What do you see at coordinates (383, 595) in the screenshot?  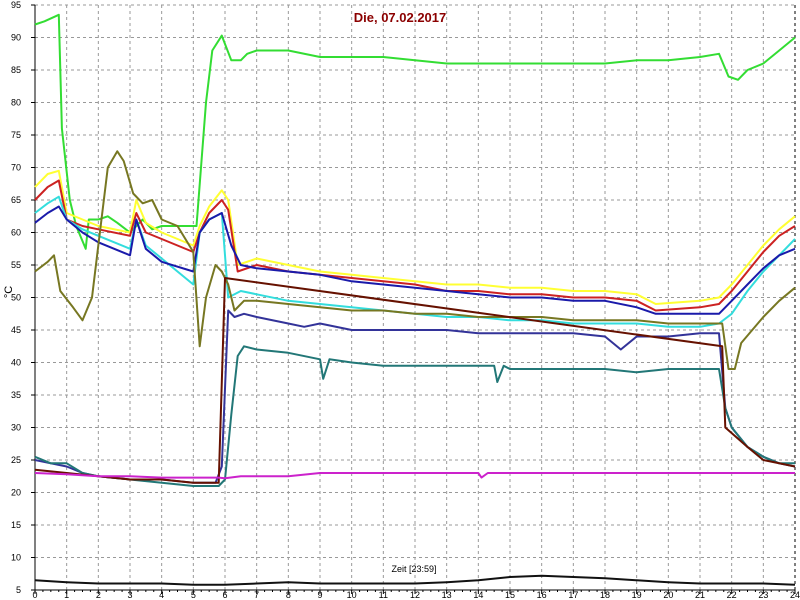 I see `x-tick-label: 11` at bounding box center [383, 595].